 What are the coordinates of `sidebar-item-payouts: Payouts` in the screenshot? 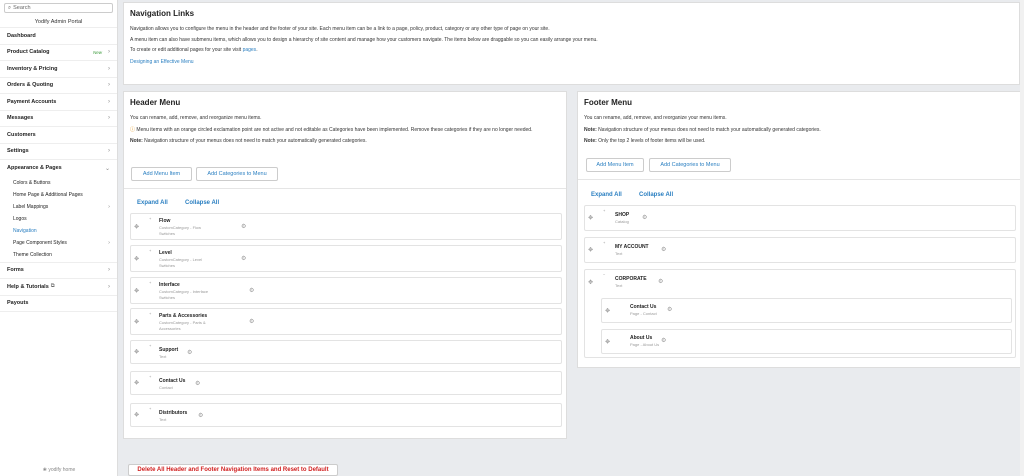 It's located at (58, 304).